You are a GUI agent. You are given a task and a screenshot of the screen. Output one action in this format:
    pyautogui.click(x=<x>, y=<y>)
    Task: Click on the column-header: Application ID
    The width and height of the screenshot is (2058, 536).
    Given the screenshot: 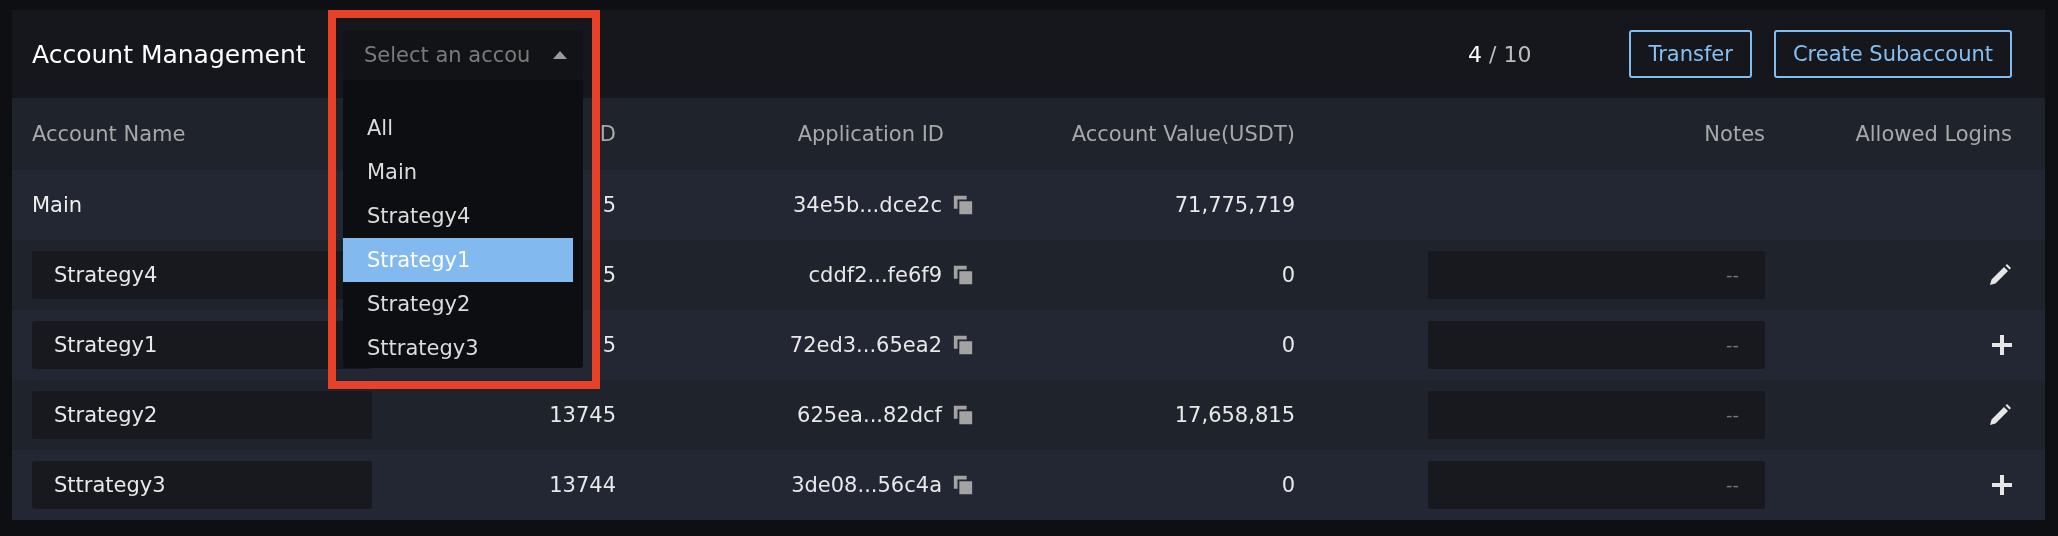 What is the action you would take?
    pyautogui.click(x=870, y=134)
    